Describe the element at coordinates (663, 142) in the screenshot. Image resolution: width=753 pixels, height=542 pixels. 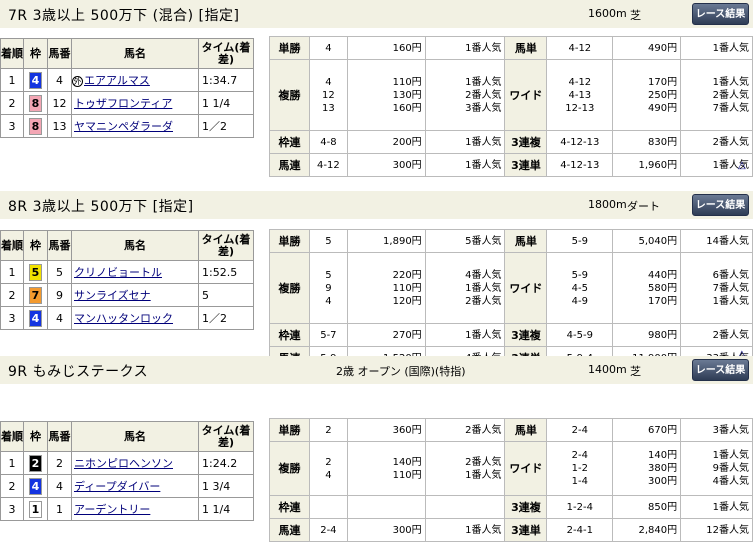
I see `payout-amount: 830円` at that location.